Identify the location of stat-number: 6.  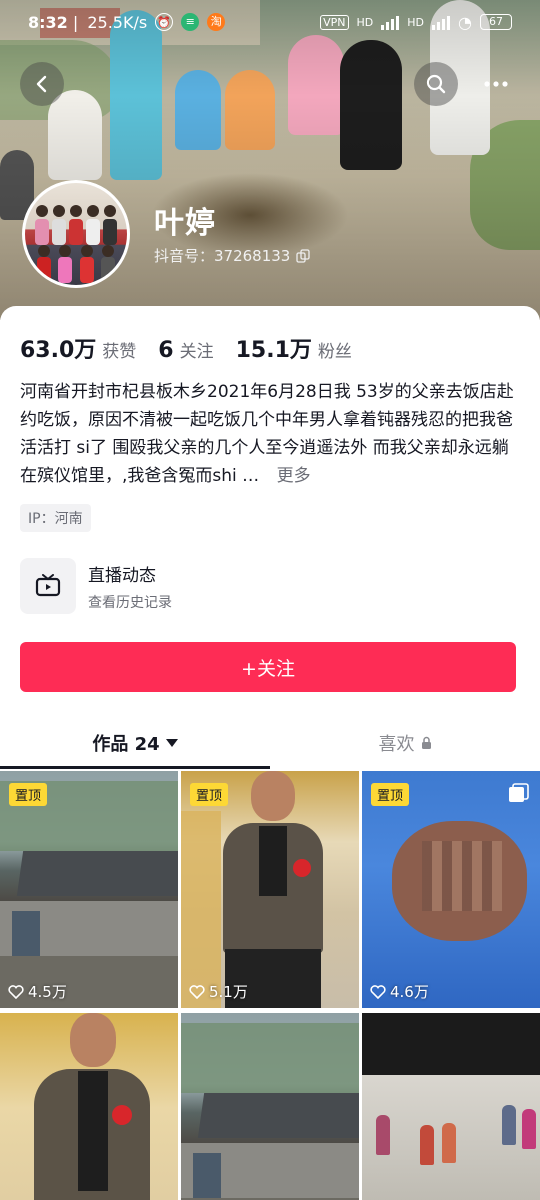
(166, 350).